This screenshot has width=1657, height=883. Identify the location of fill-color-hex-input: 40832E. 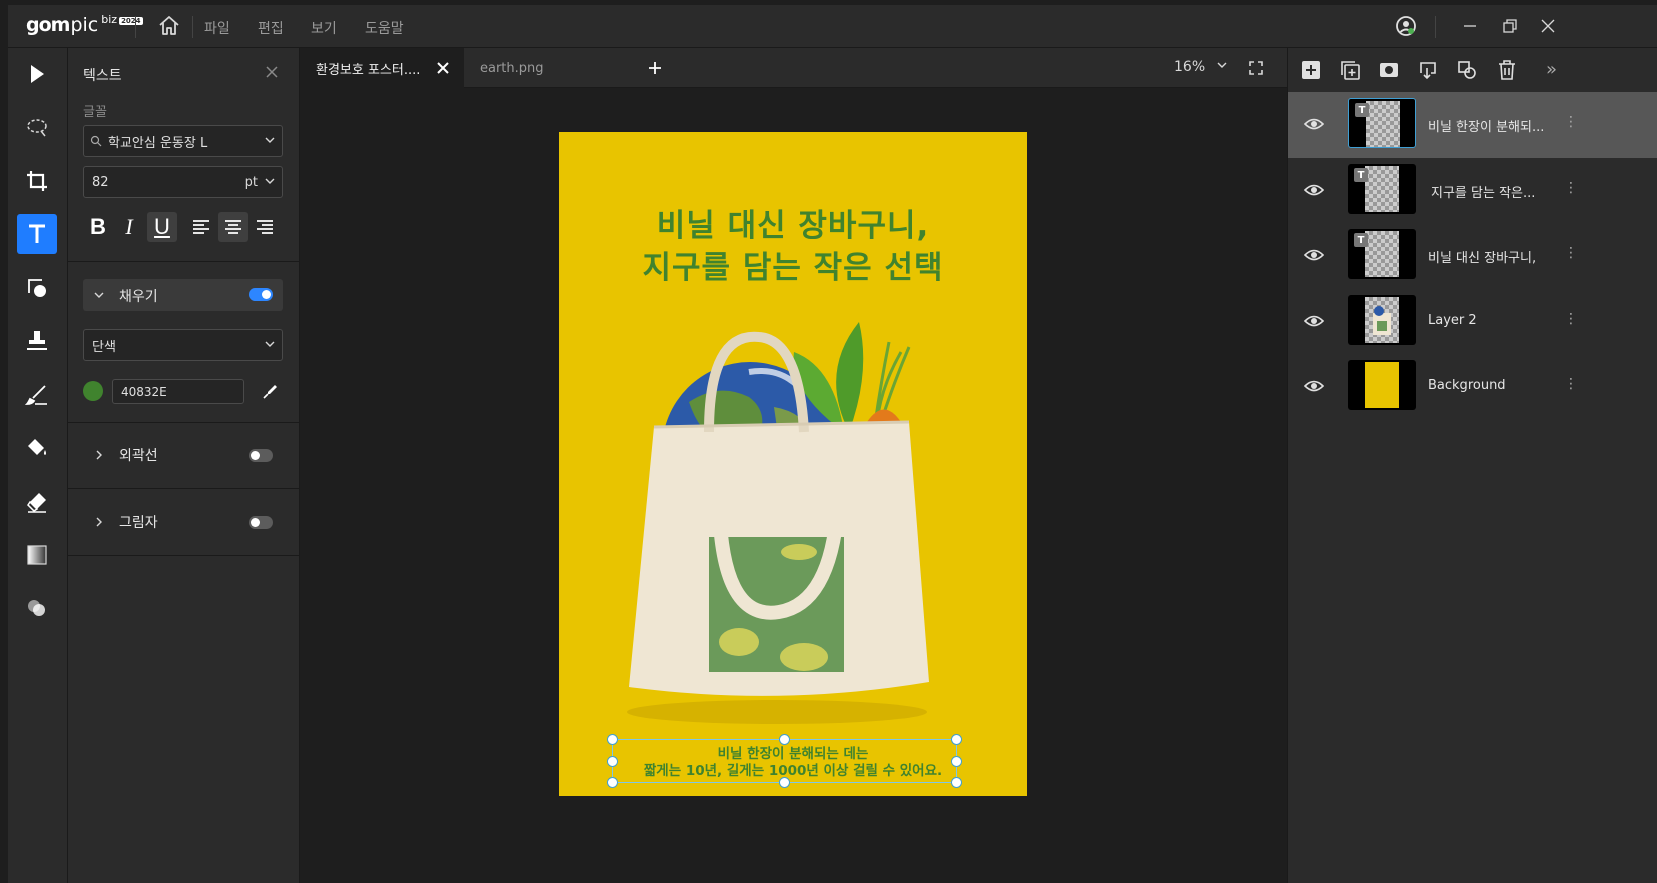
(178, 391).